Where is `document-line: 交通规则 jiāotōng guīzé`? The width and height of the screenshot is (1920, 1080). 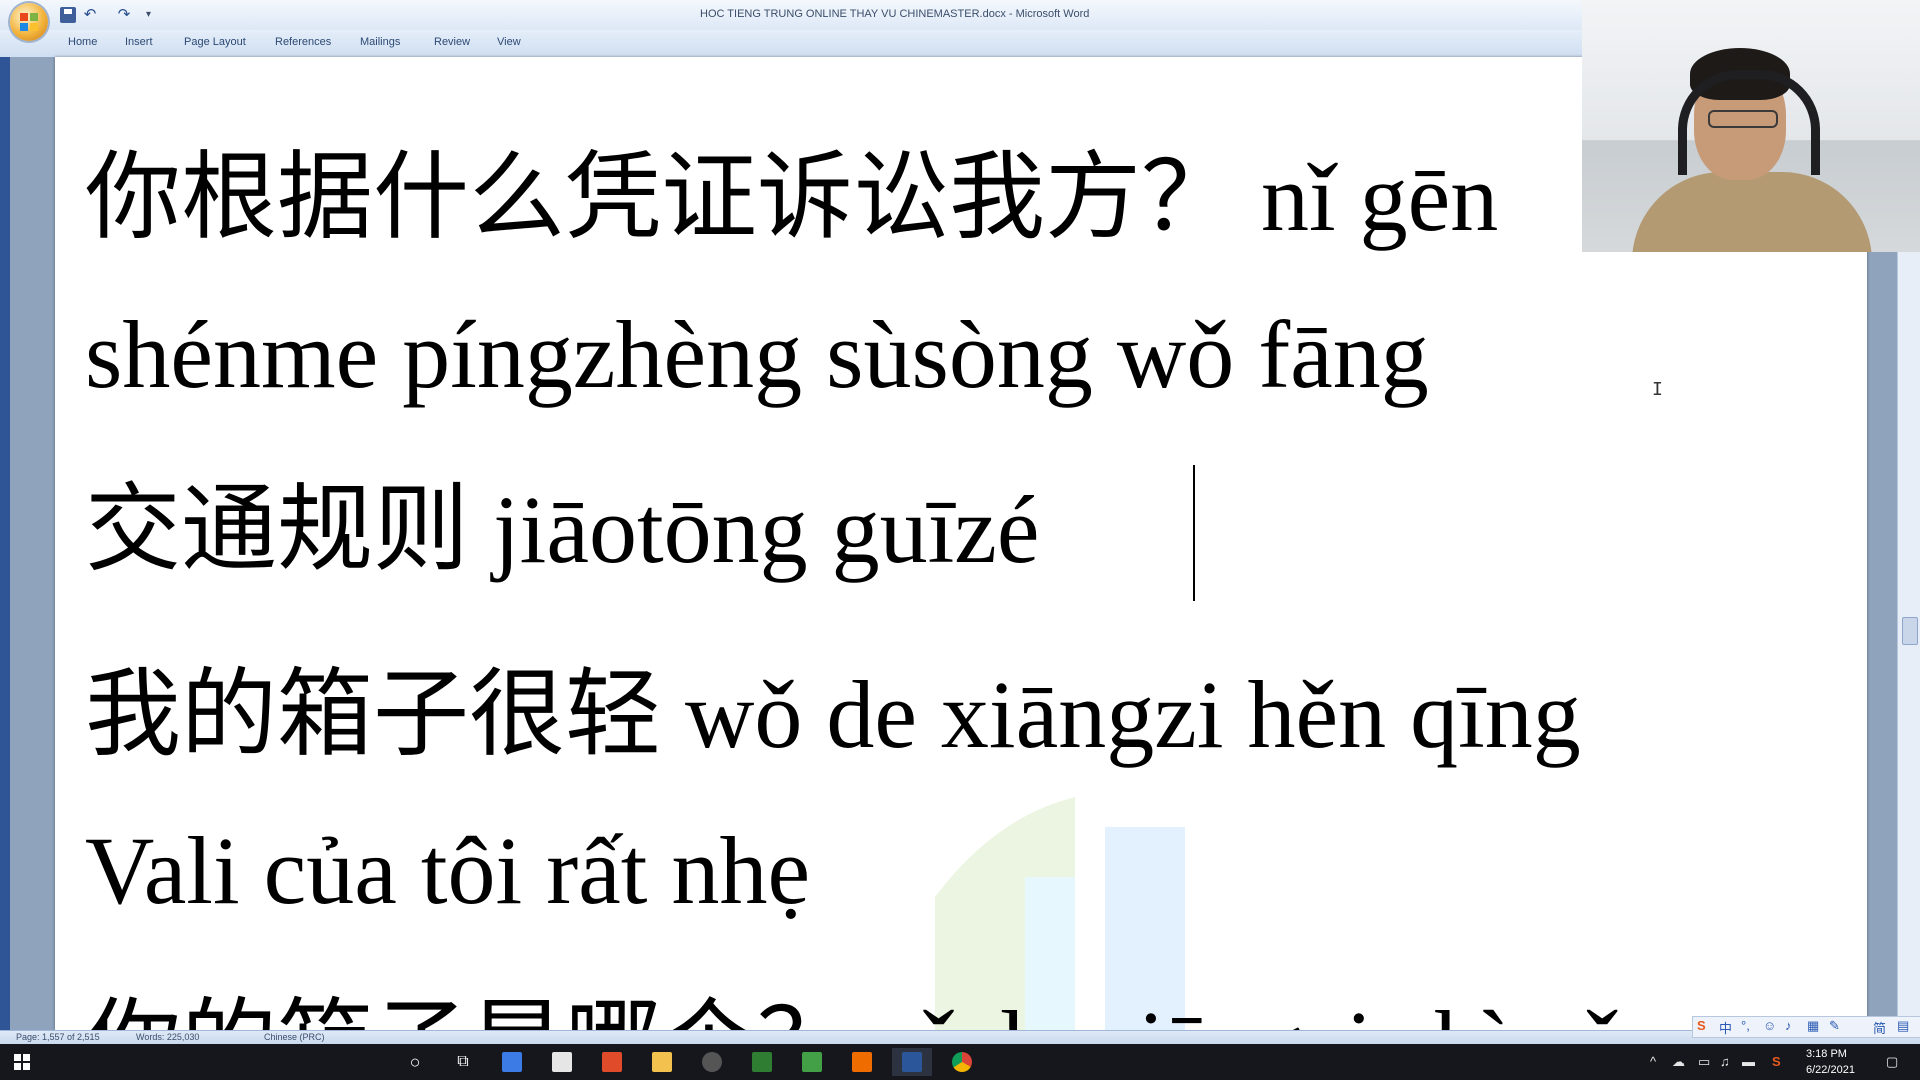
document-line: 交通规则 jiāotōng guīzé is located at coordinates (562, 529).